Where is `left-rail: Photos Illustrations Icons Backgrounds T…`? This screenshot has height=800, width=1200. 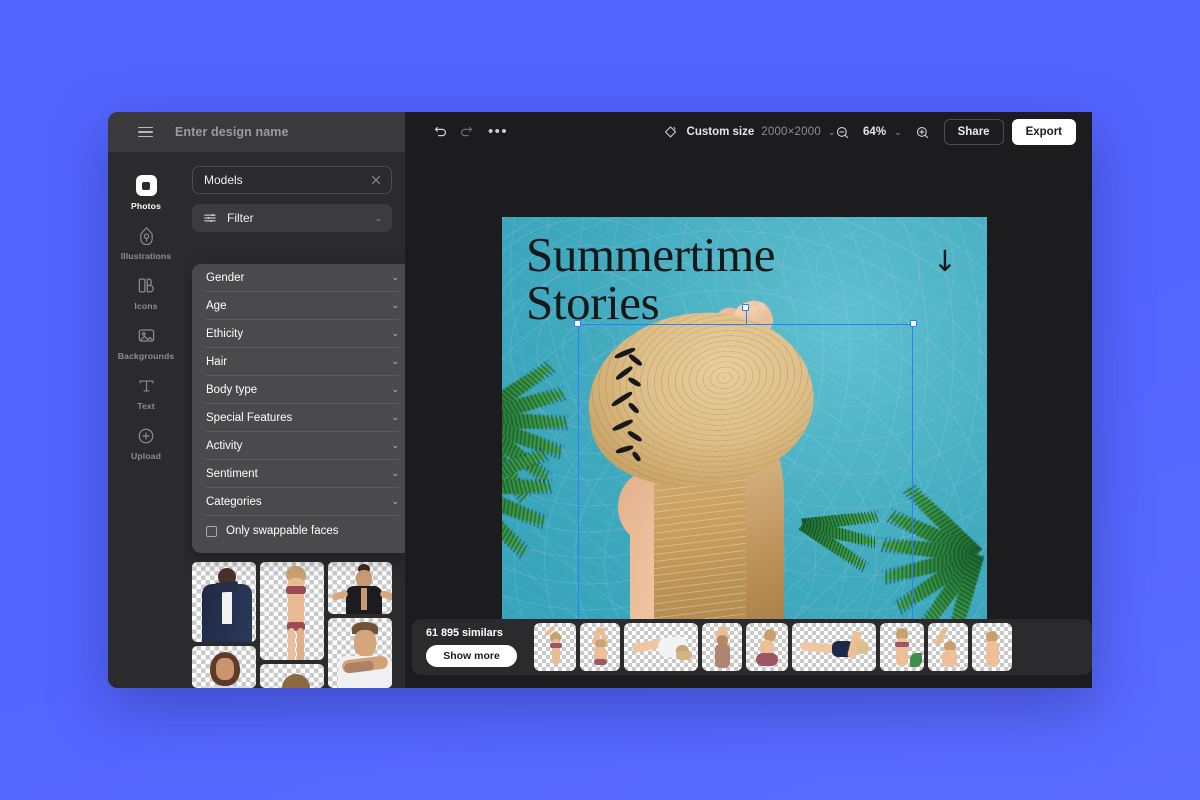 left-rail: Photos Illustrations Icons Backgrounds T… is located at coordinates (146, 420).